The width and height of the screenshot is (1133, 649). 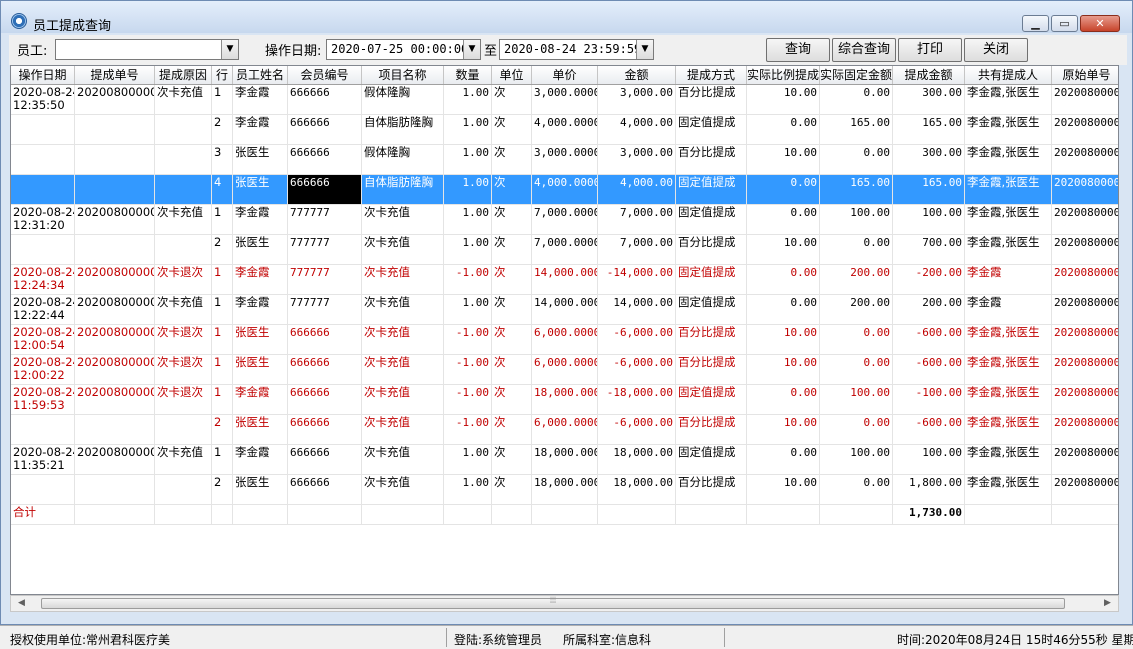 I want to click on commission-cell: -100.00, so click(x=929, y=400).